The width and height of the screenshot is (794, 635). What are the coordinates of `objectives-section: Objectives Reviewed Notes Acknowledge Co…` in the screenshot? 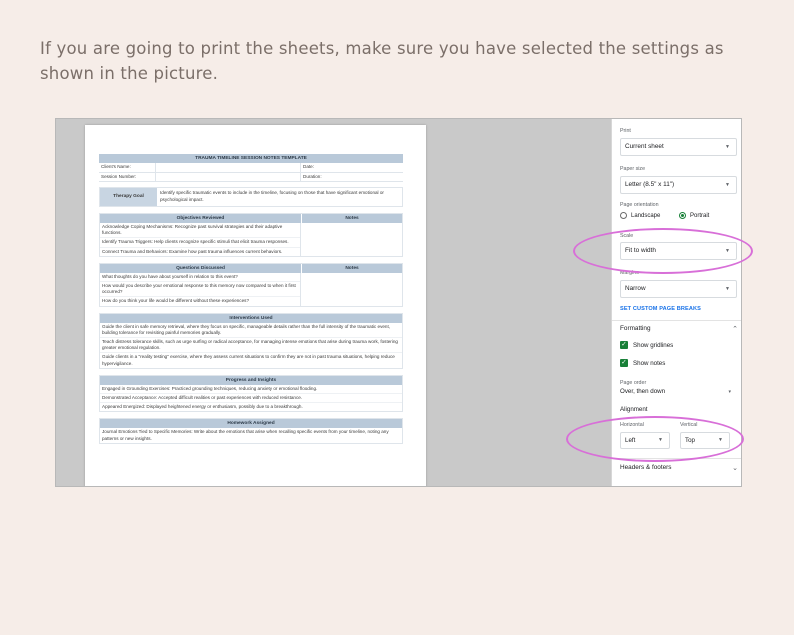 It's located at (251, 235).